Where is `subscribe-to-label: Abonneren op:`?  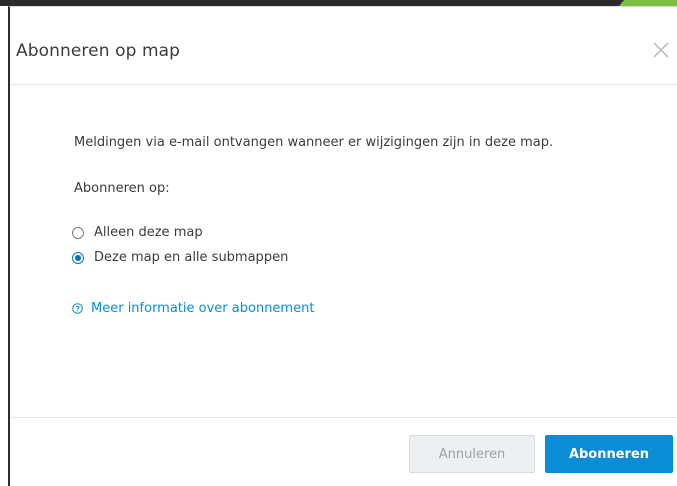 subscribe-to-label: Abonneren op: is located at coordinates (122, 188).